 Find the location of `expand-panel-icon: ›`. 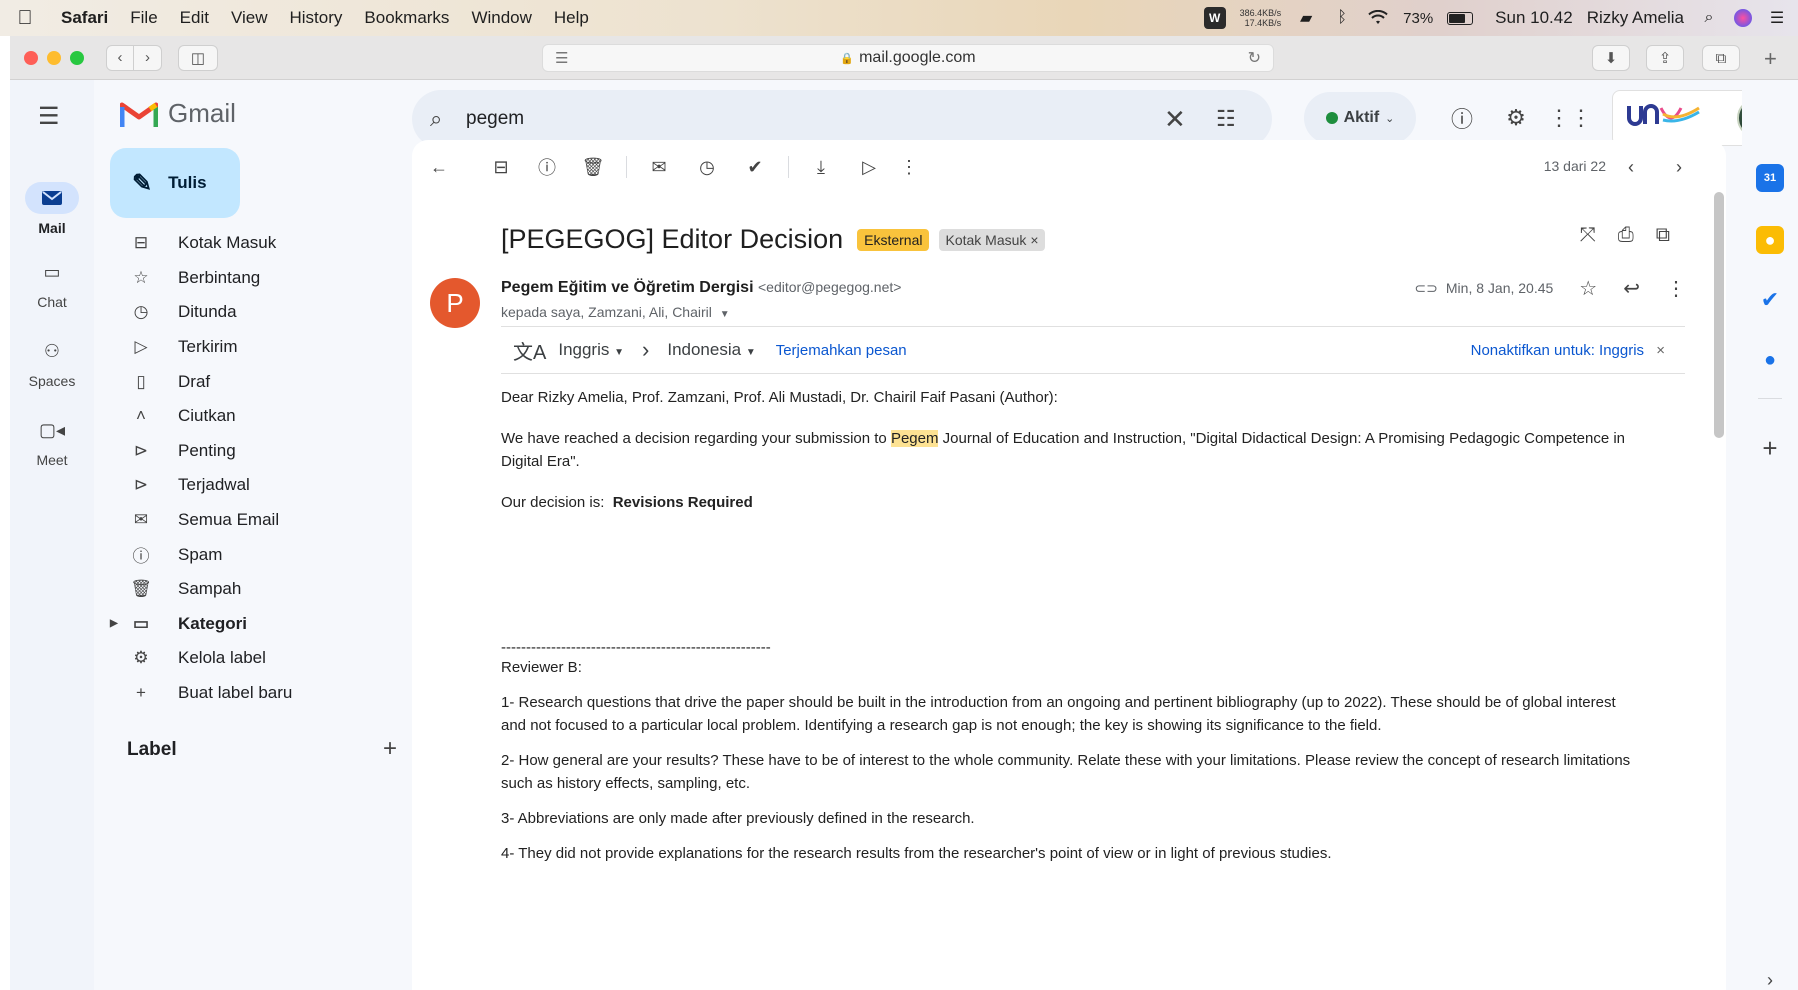

expand-panel-icon: › is located at coordinates (1770, 978).